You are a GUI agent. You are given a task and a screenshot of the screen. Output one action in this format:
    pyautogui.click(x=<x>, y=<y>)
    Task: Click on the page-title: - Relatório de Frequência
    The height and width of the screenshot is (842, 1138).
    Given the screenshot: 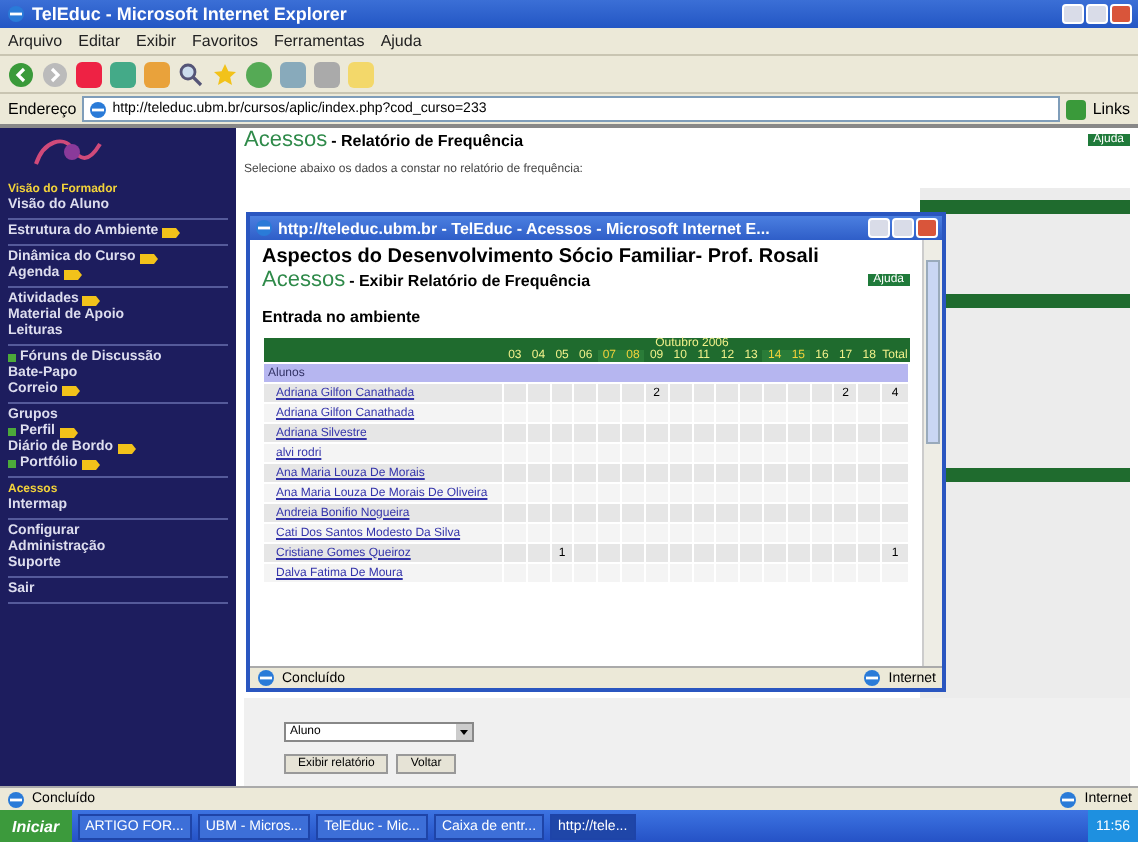 What is the action you would take?
    pyautogui.click(x=428, y=140)
    